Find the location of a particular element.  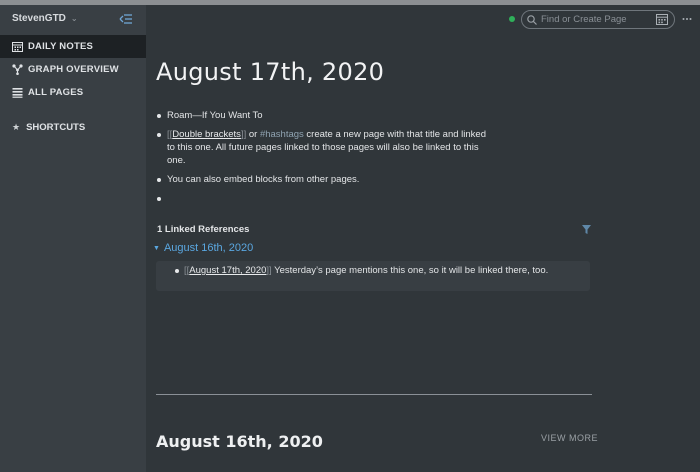

sidebar-item-label: ALL PAGES is located at coordinates (56, 92).